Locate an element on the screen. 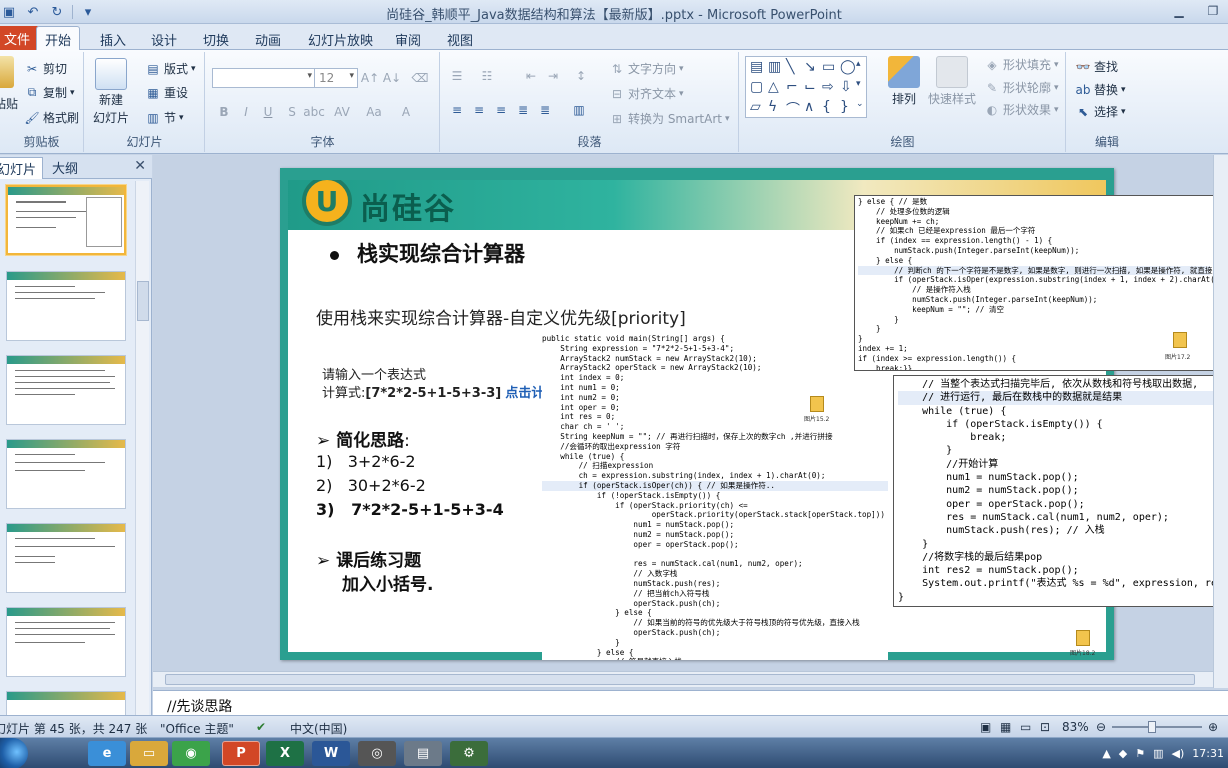 This screenshot has height=768, width=1228. gallery-more-icon: ⌄ is located at coordinates (860, 104).